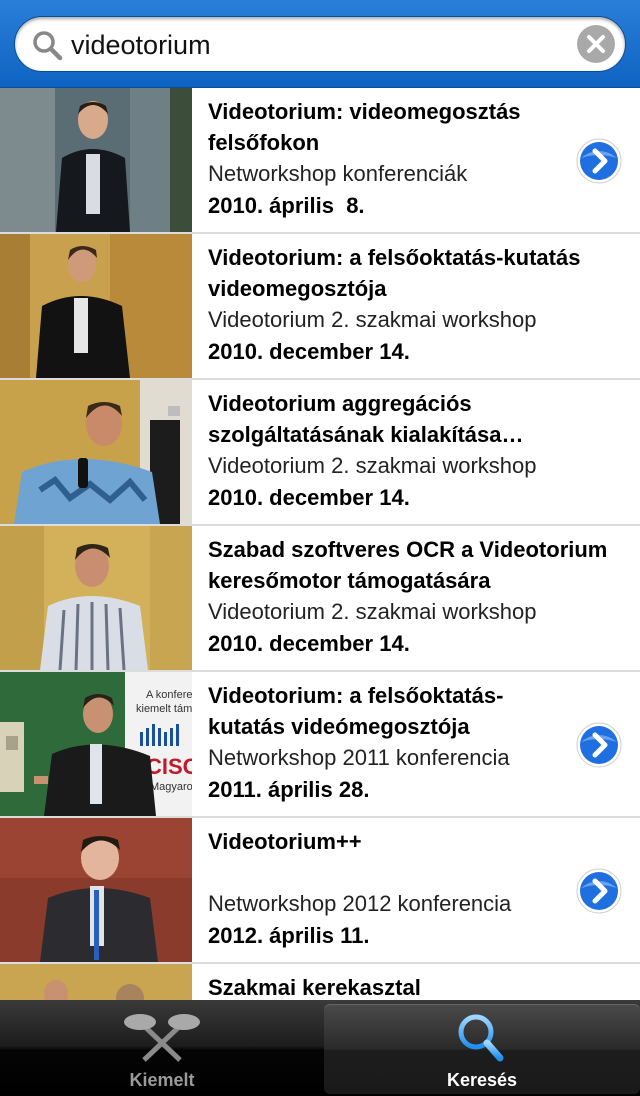 This screenshot has width=640, height=1096. What do you see at coordinates (171, 787) in the screenshot?
I see `svg-text: Magyaro` at bounding box center [171, 787].